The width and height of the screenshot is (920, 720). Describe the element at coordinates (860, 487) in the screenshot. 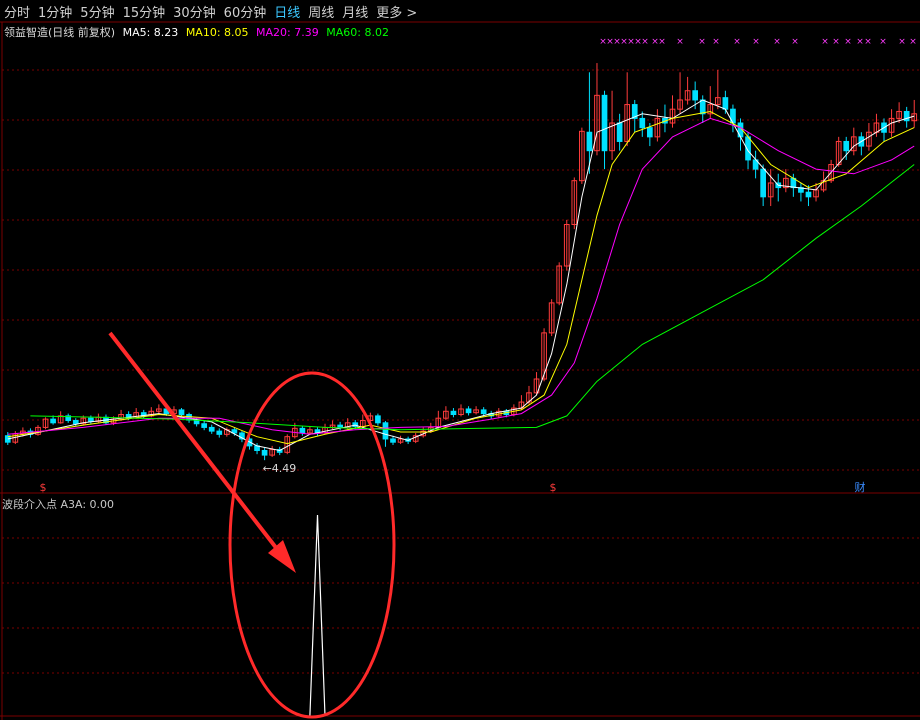

I see `finance-event-marker: 财` at that location.